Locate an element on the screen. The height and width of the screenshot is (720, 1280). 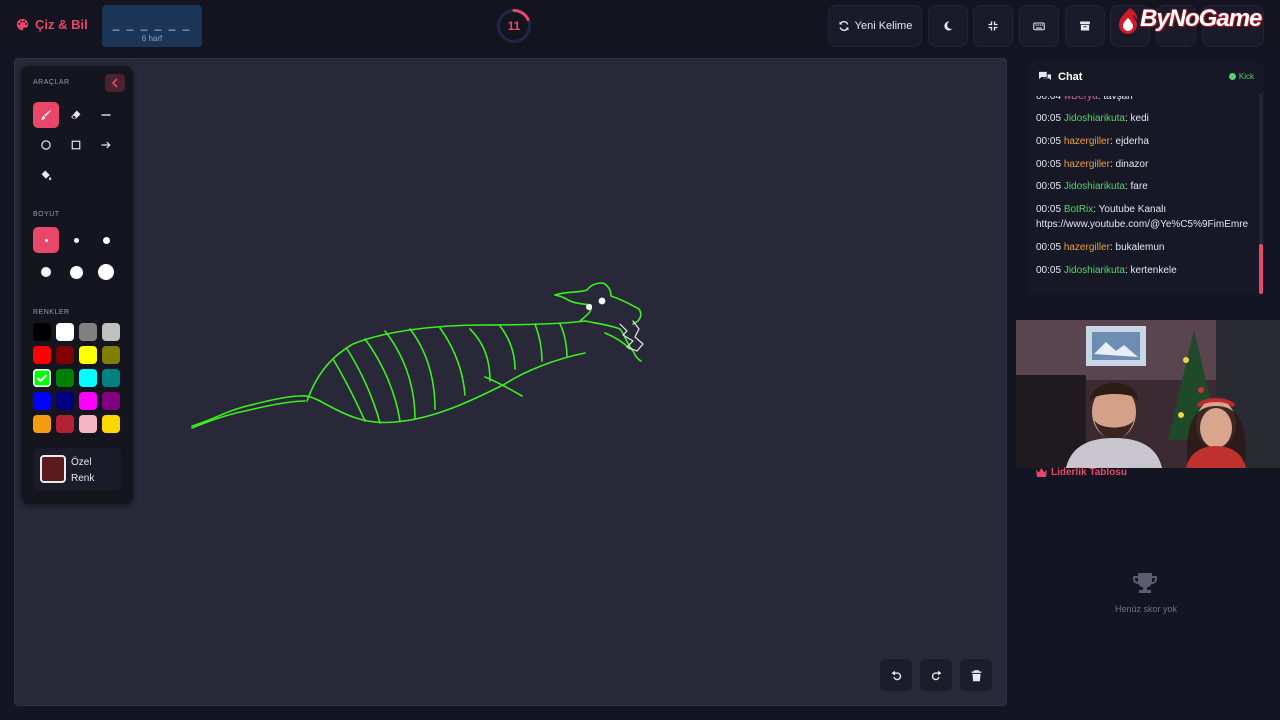
custom-color-picker: Özel Renk is located at coordinates (77, 469).